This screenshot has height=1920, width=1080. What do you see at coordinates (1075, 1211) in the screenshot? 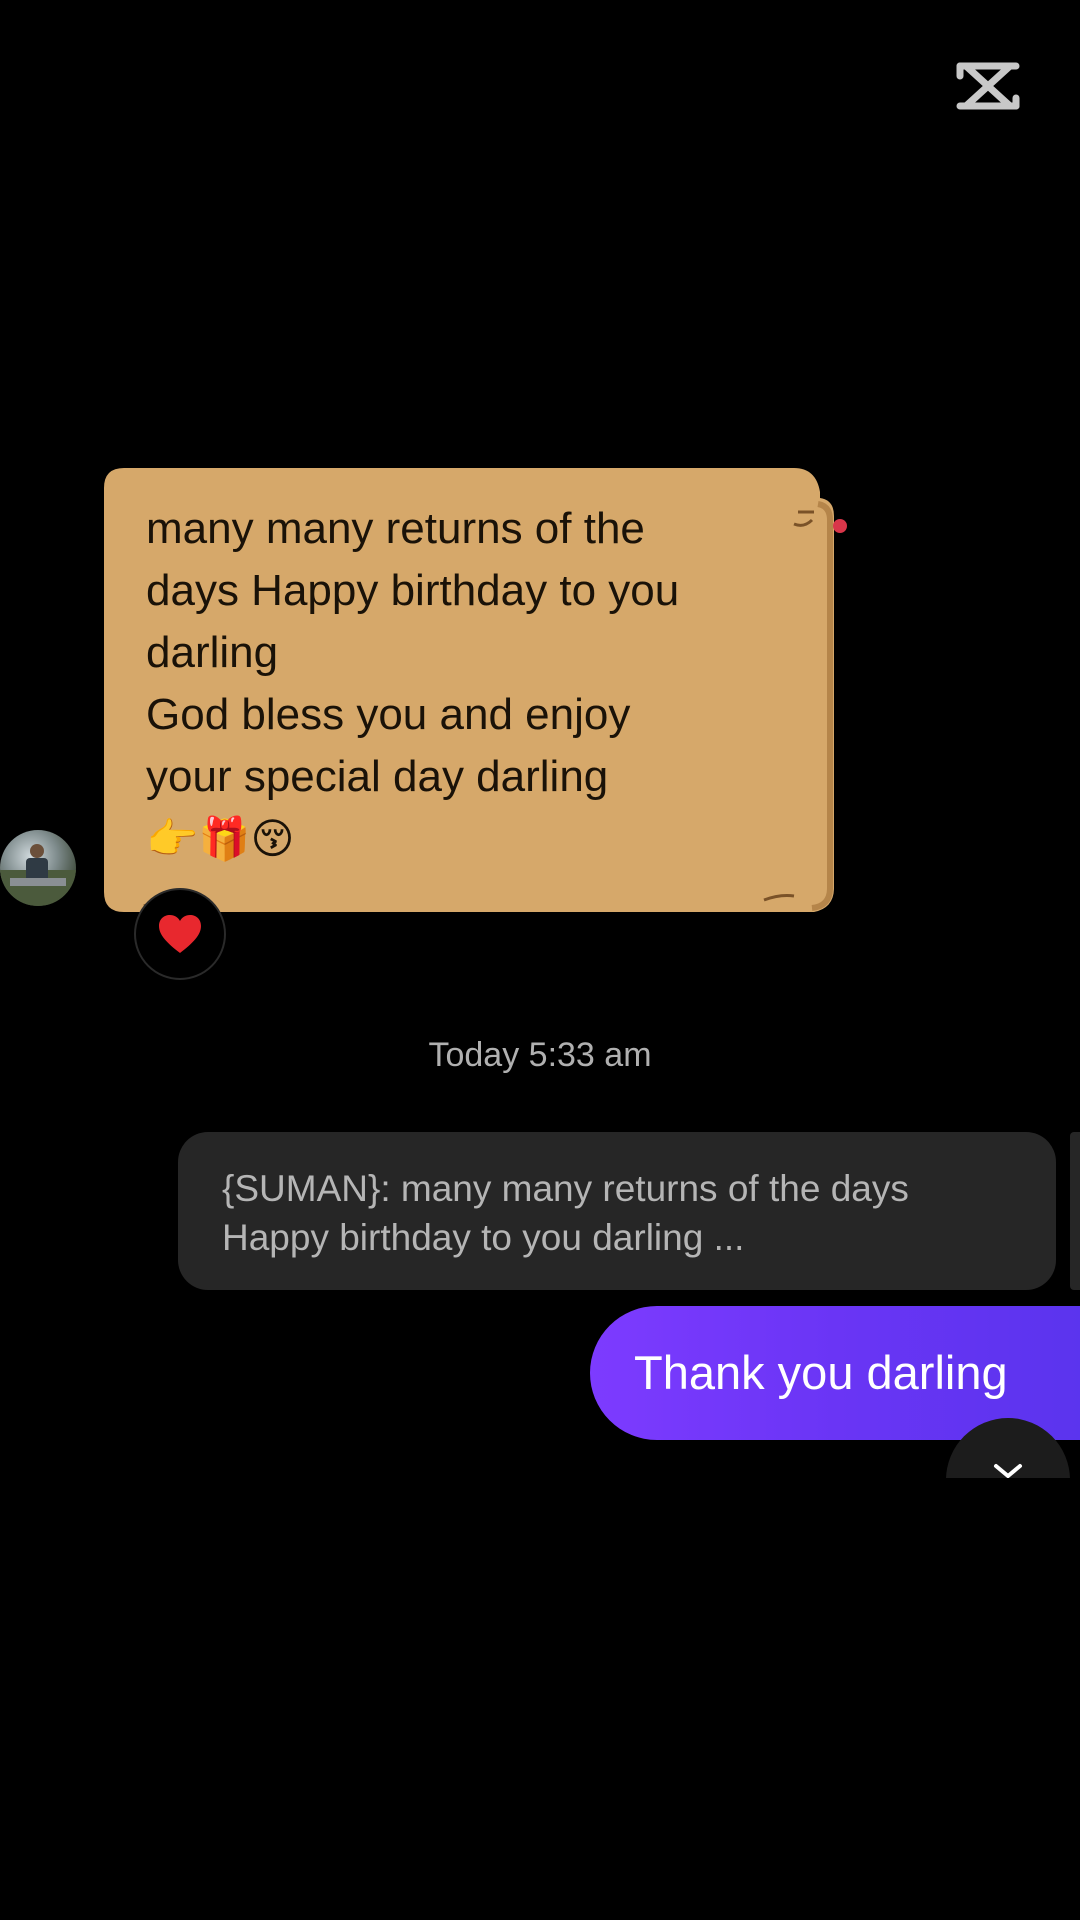
I see `reply-preview-edge` at bounding box center [1075, 1211].